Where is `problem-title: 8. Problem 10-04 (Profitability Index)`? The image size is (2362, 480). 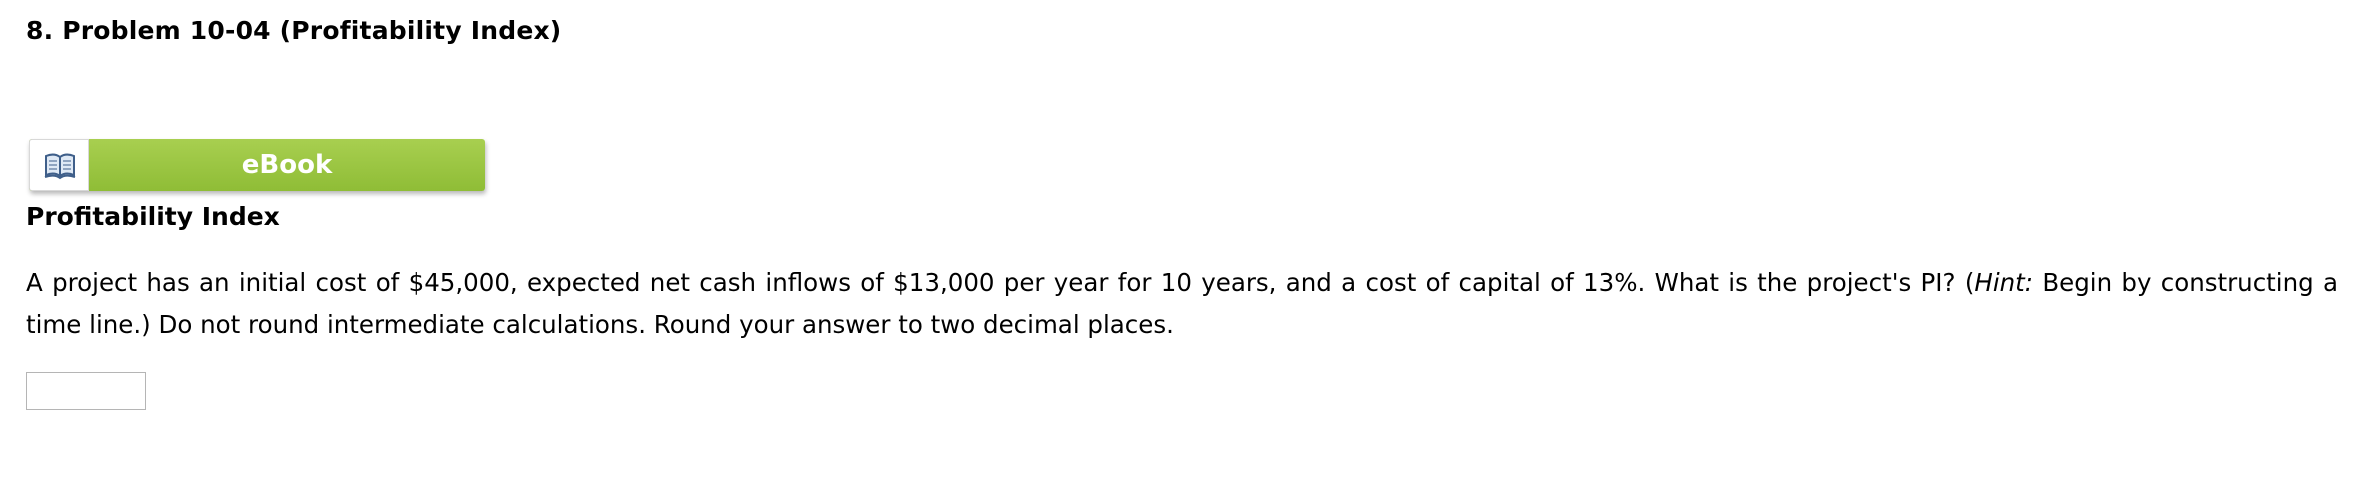
problem-title: 8. Problem 10-04 (Profitability Index) is located at coordinates (294, 30).